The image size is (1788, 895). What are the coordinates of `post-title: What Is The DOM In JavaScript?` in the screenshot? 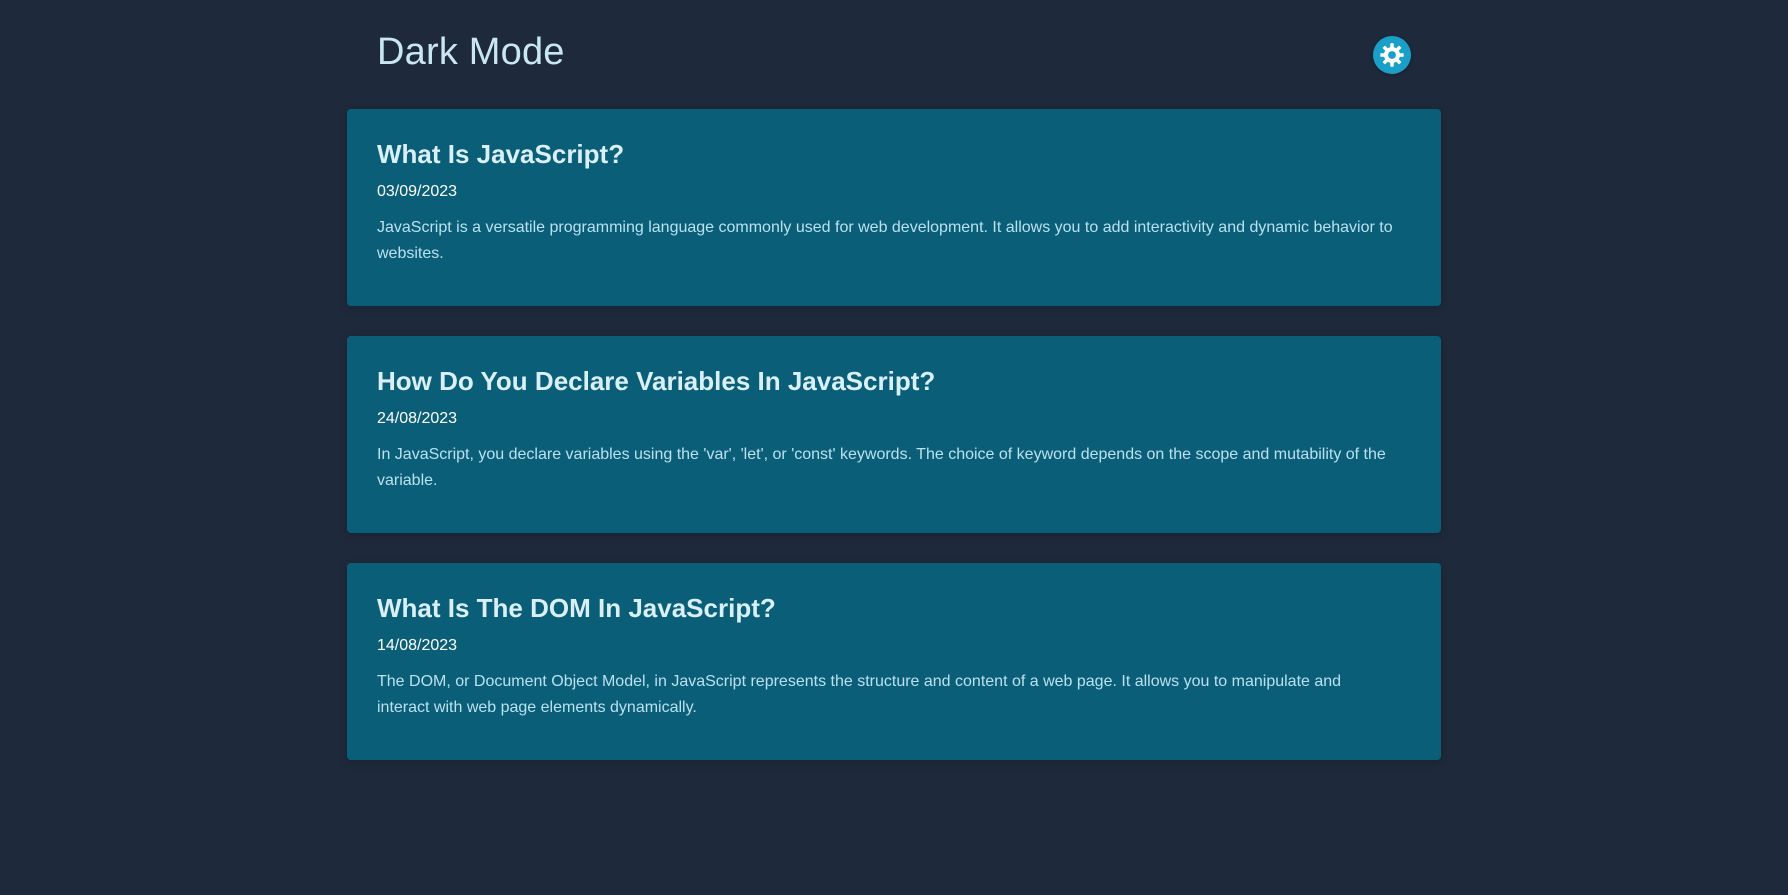 It's located at (576, 608).